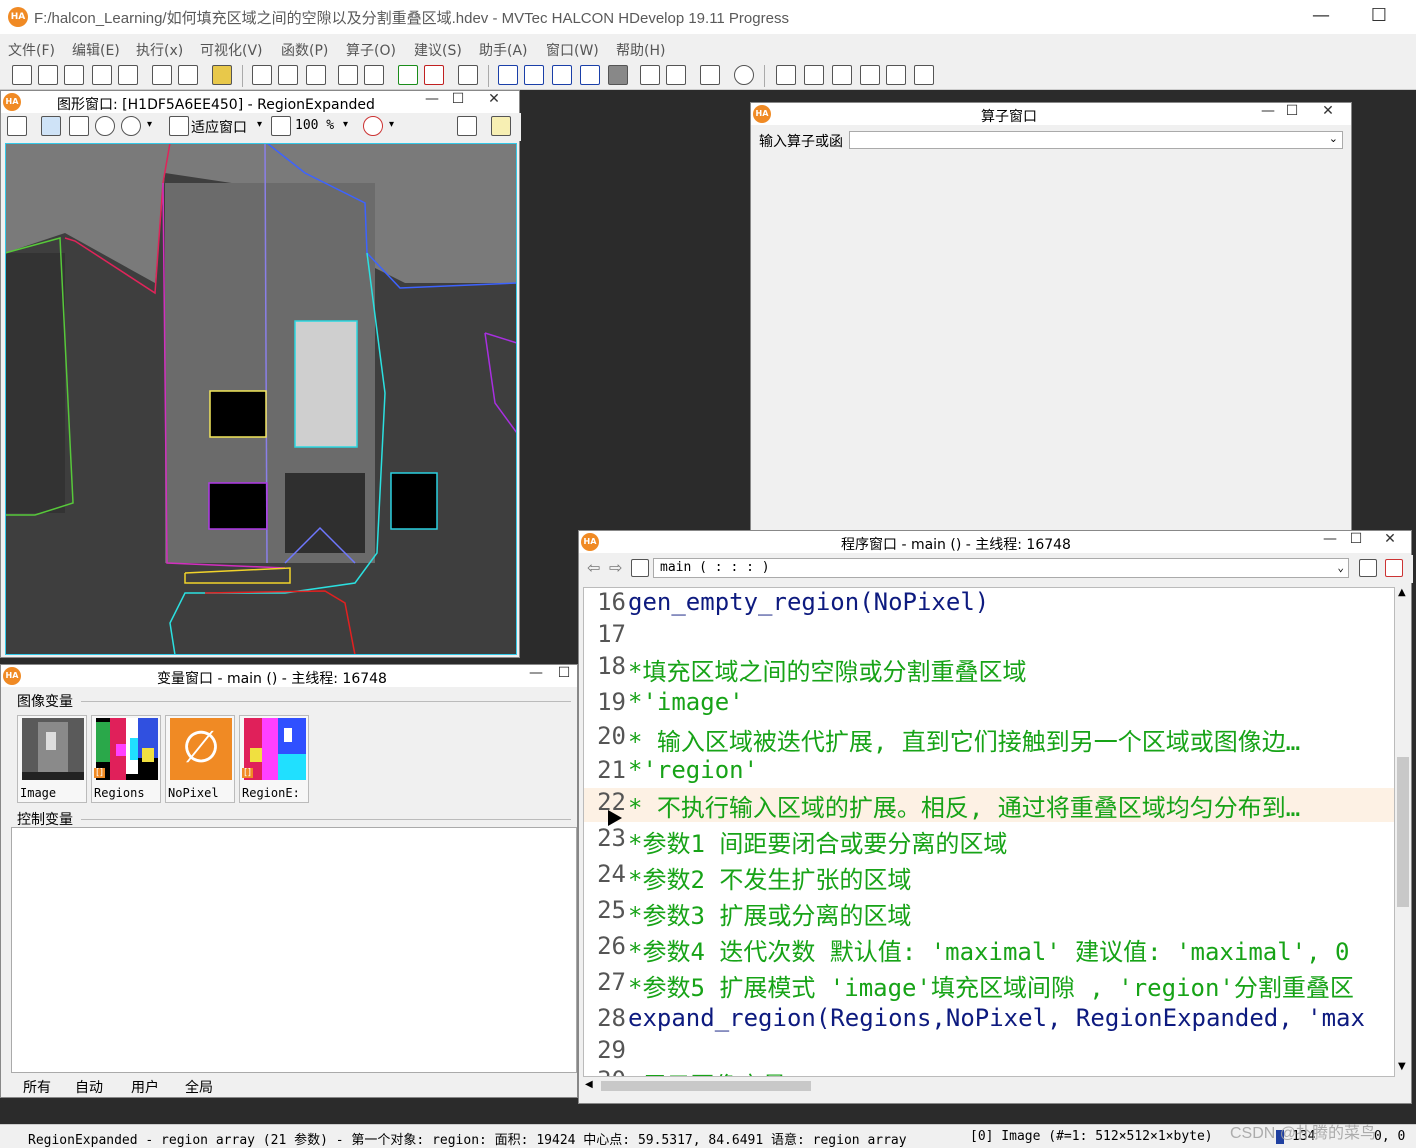  Describe the element at coordinates (281, 126) in the screenshot. I see `zoom-level-icon` at that location.